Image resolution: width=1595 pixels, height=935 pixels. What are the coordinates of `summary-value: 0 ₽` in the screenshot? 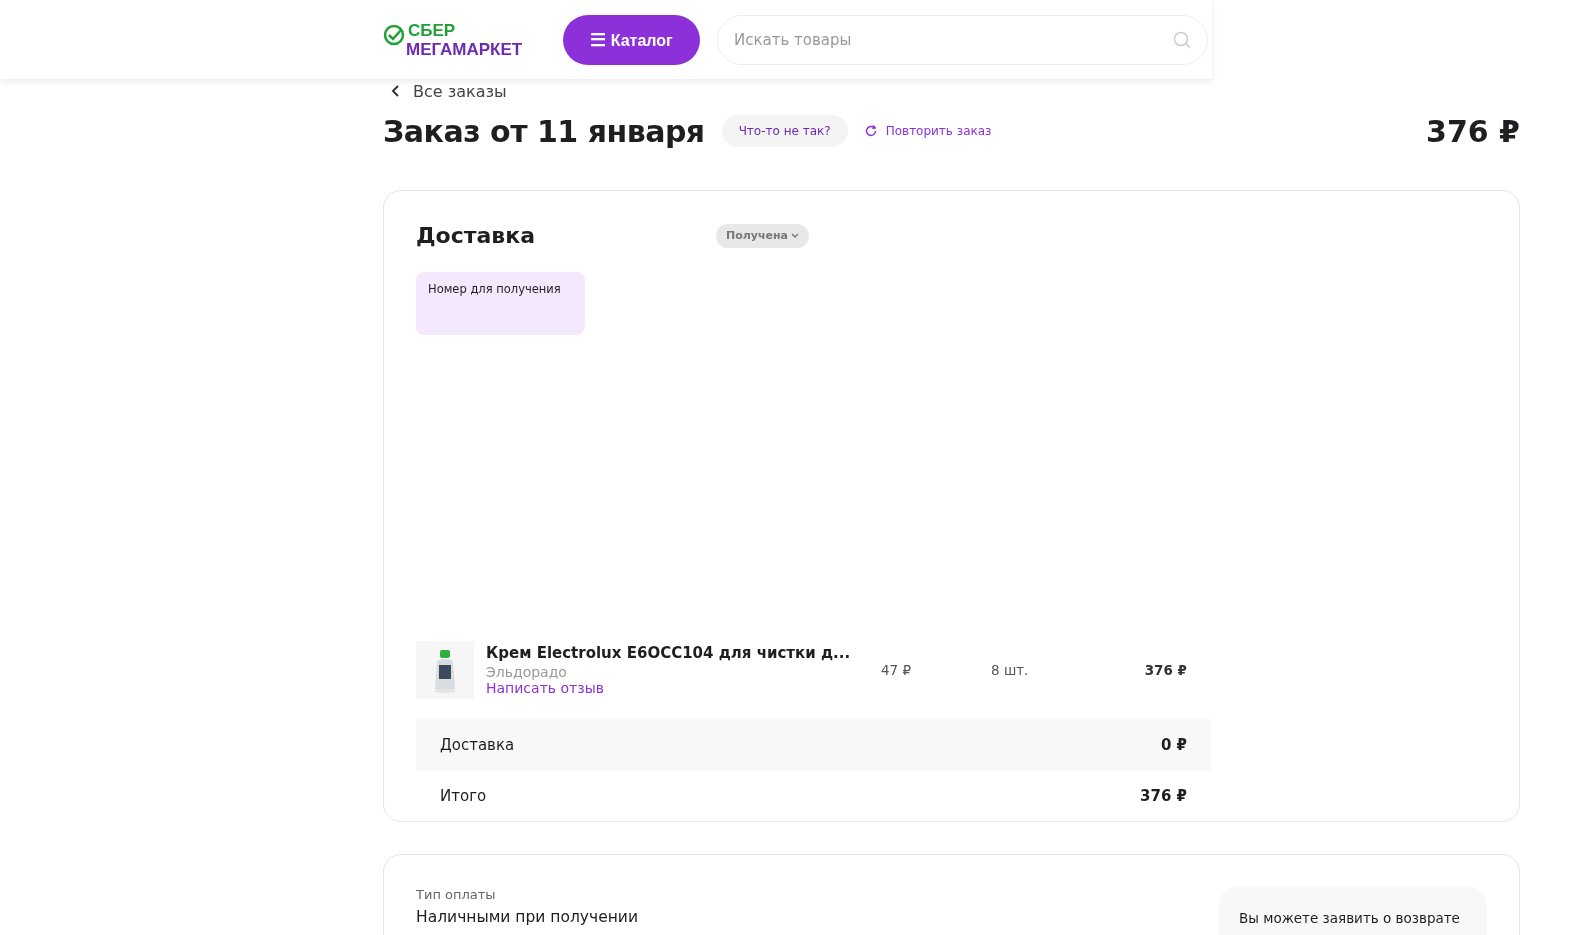 It's located at (1173, 744).